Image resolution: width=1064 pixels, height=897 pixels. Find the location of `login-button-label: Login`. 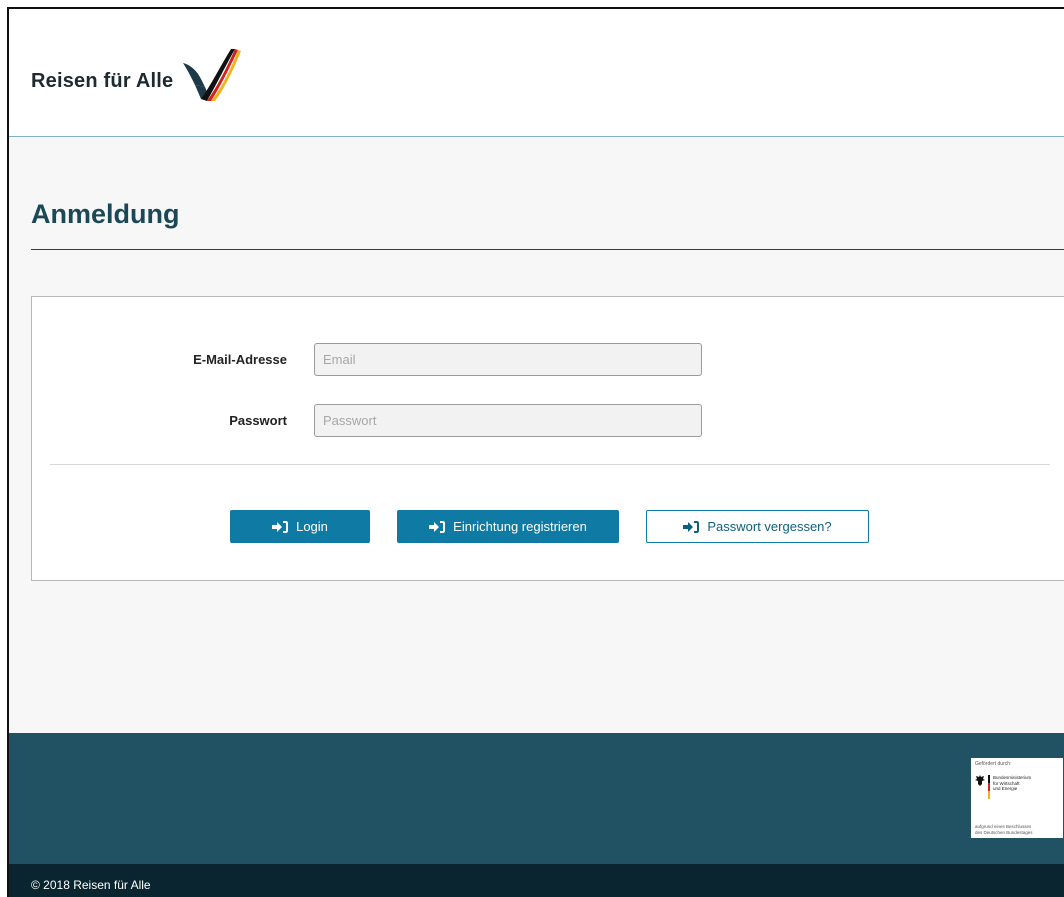

login-button-label: Login is located at coordinates (312, 526).